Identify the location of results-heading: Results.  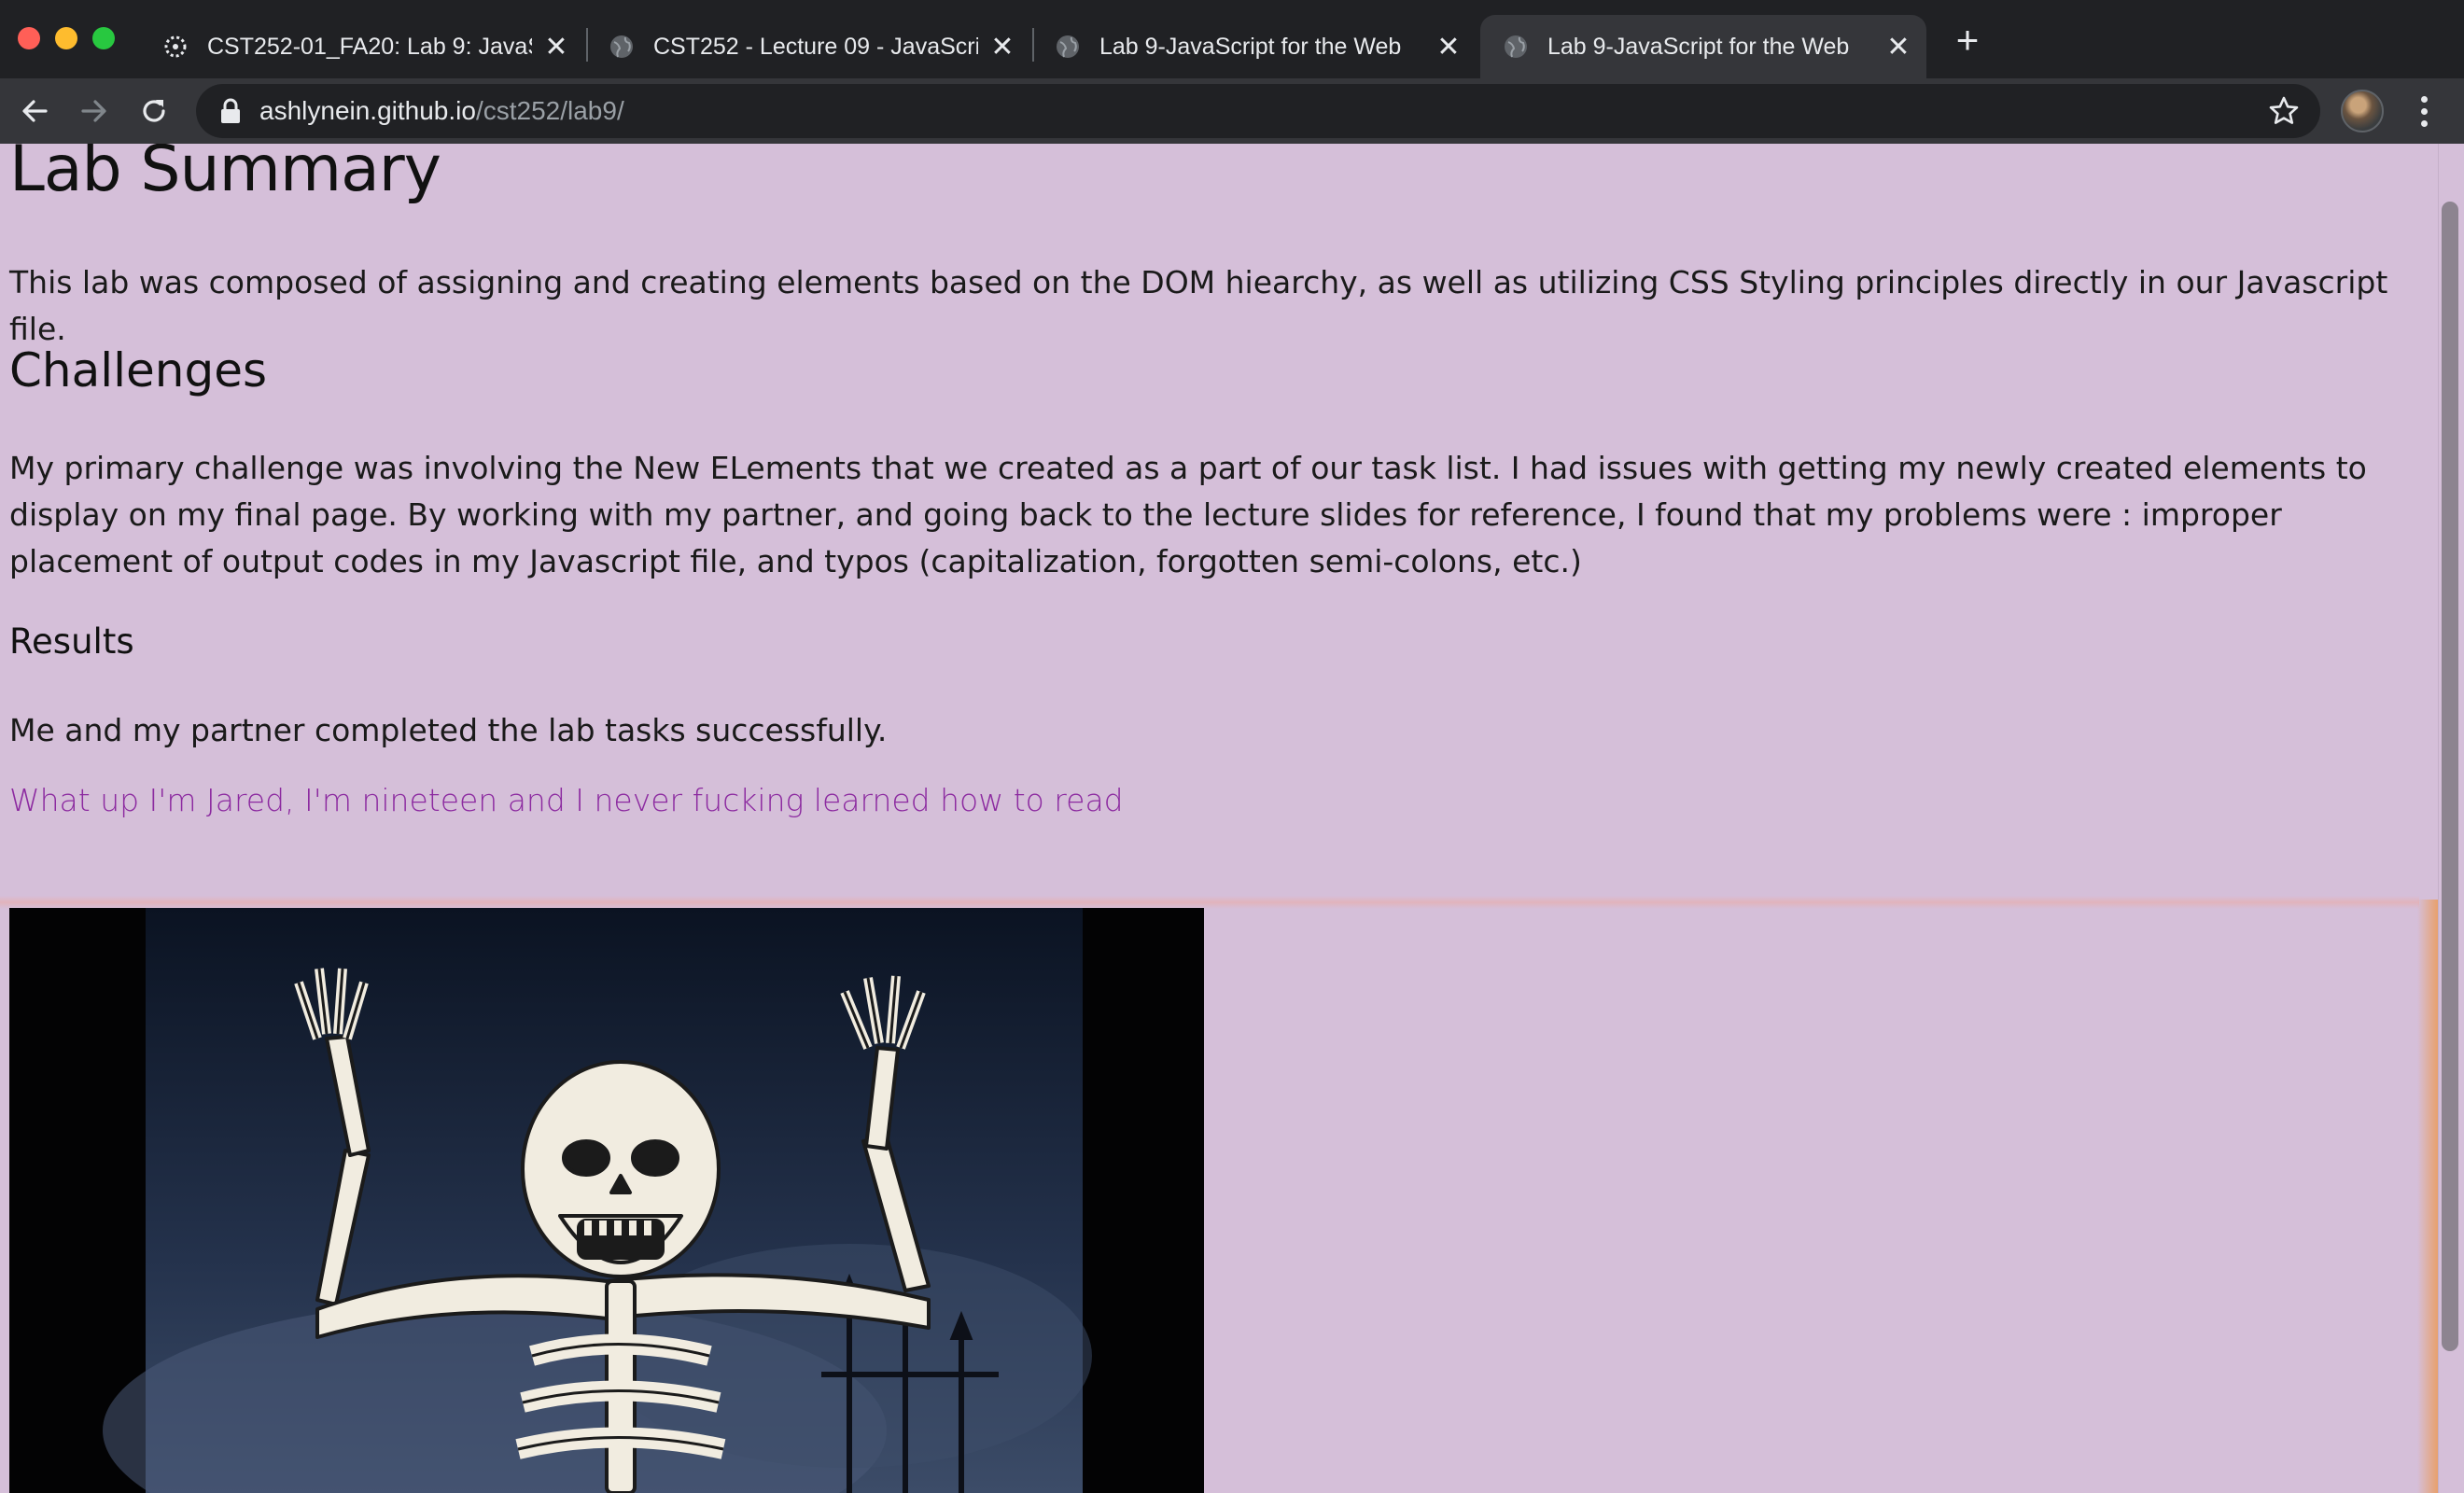
(71, 641).